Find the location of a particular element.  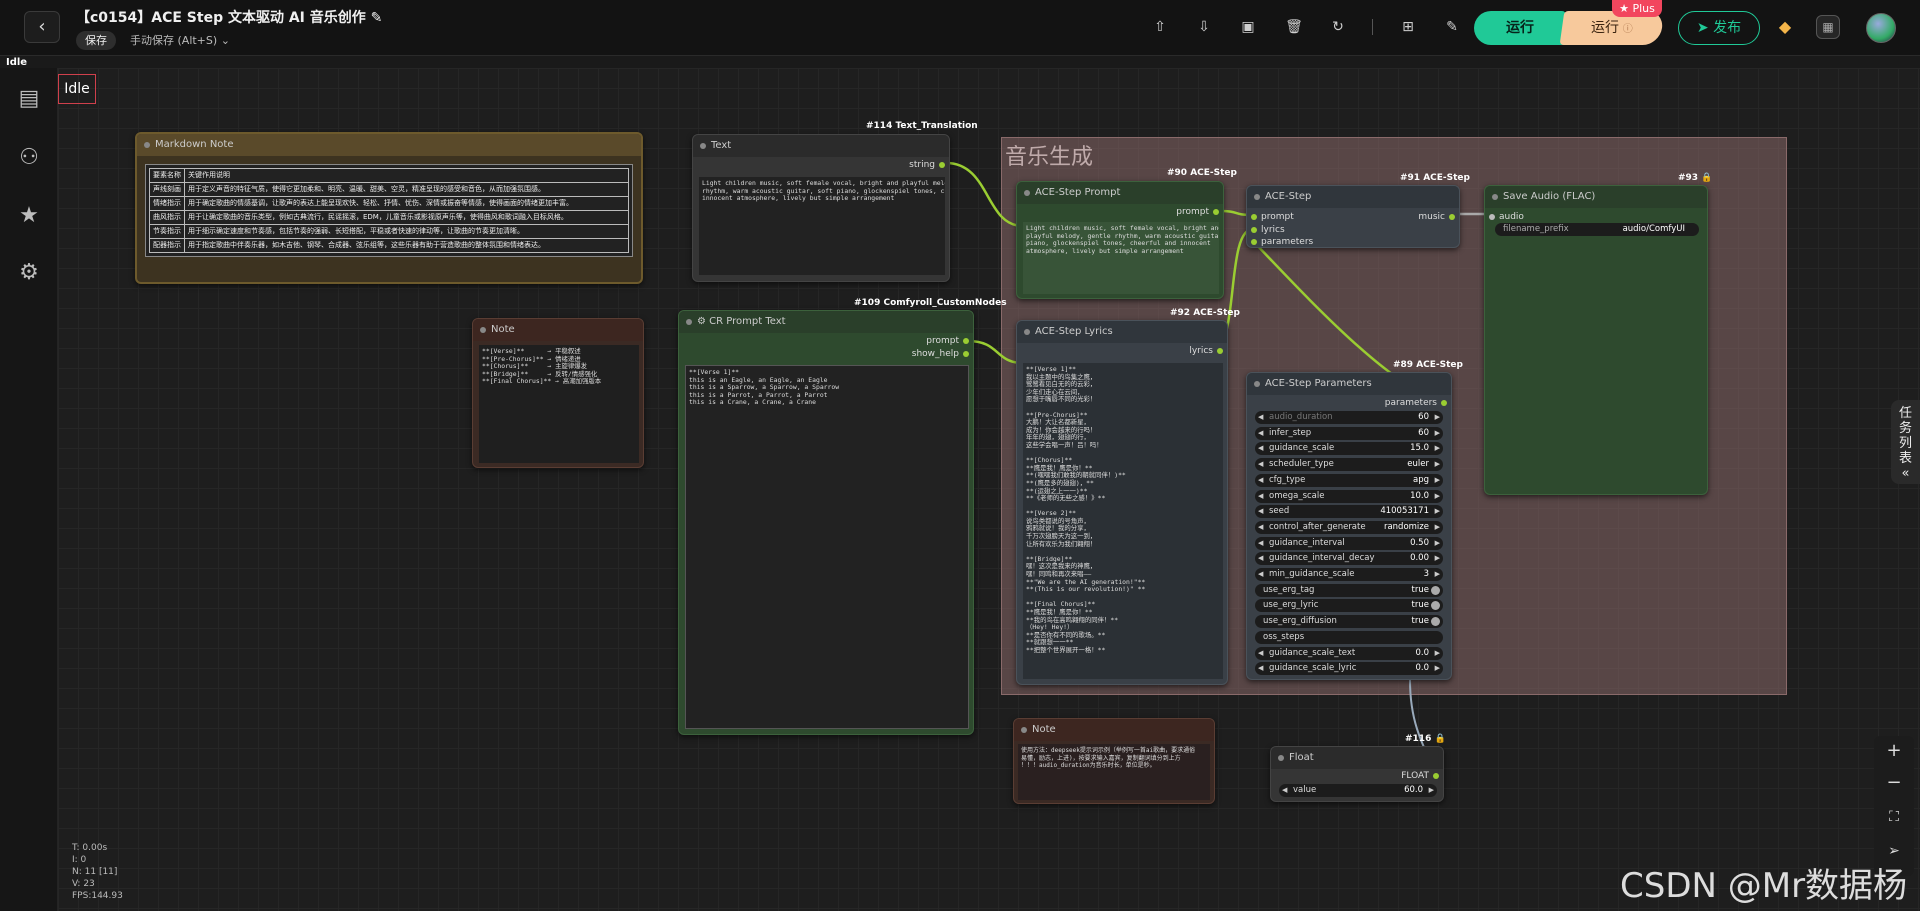

node-header: Markdown Note is located at coordinates (389, 145).